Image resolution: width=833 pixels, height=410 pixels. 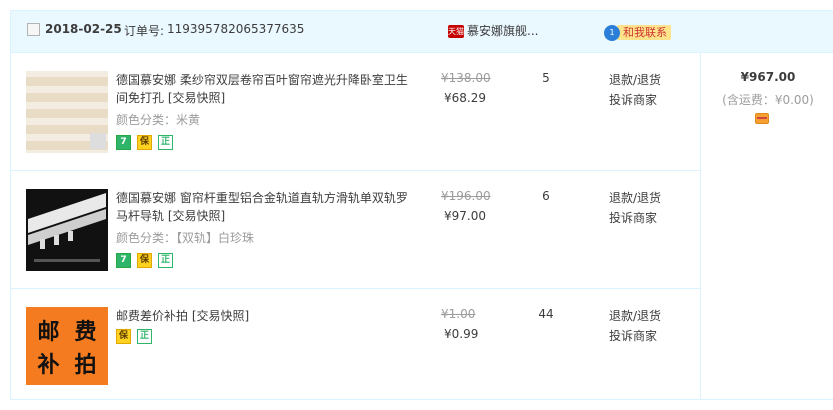 I want to click on postage-thumb-char: 补, so click(x=48, y=364).